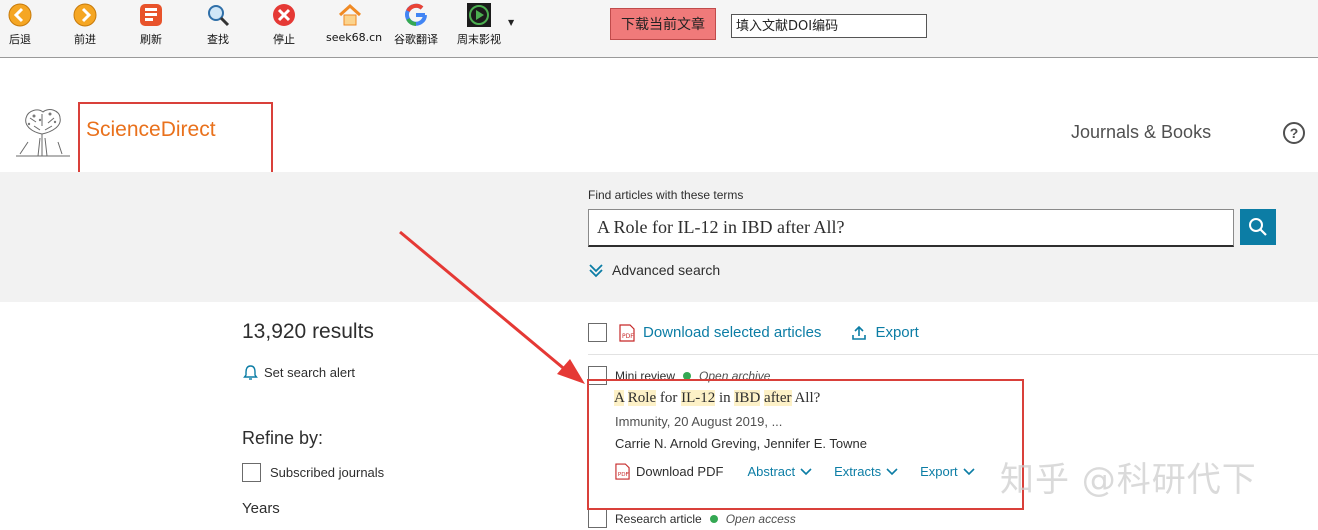 The width and height of the screenshot is (1318, 530). Describe the element at coordinates (151, 39) in the screenshot. I see `refresh-label: 刷新` at that location.